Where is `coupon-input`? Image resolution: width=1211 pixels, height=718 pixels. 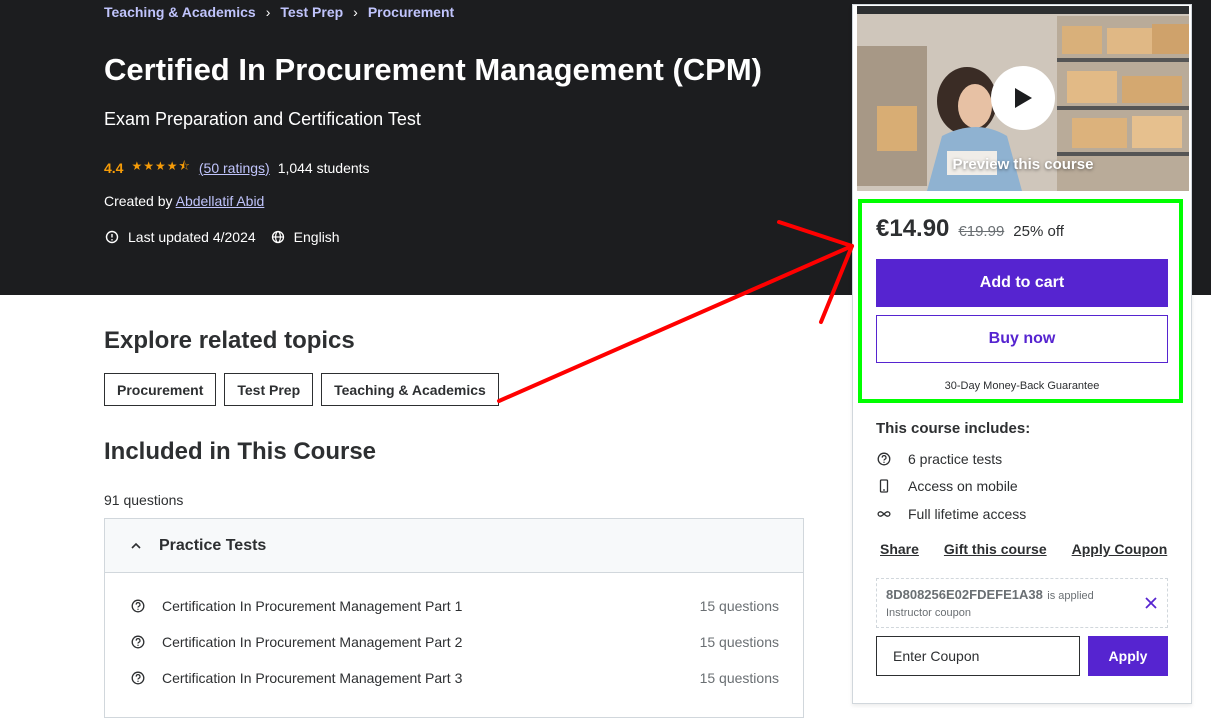
coupon-input is located at coordinates (978, 656).